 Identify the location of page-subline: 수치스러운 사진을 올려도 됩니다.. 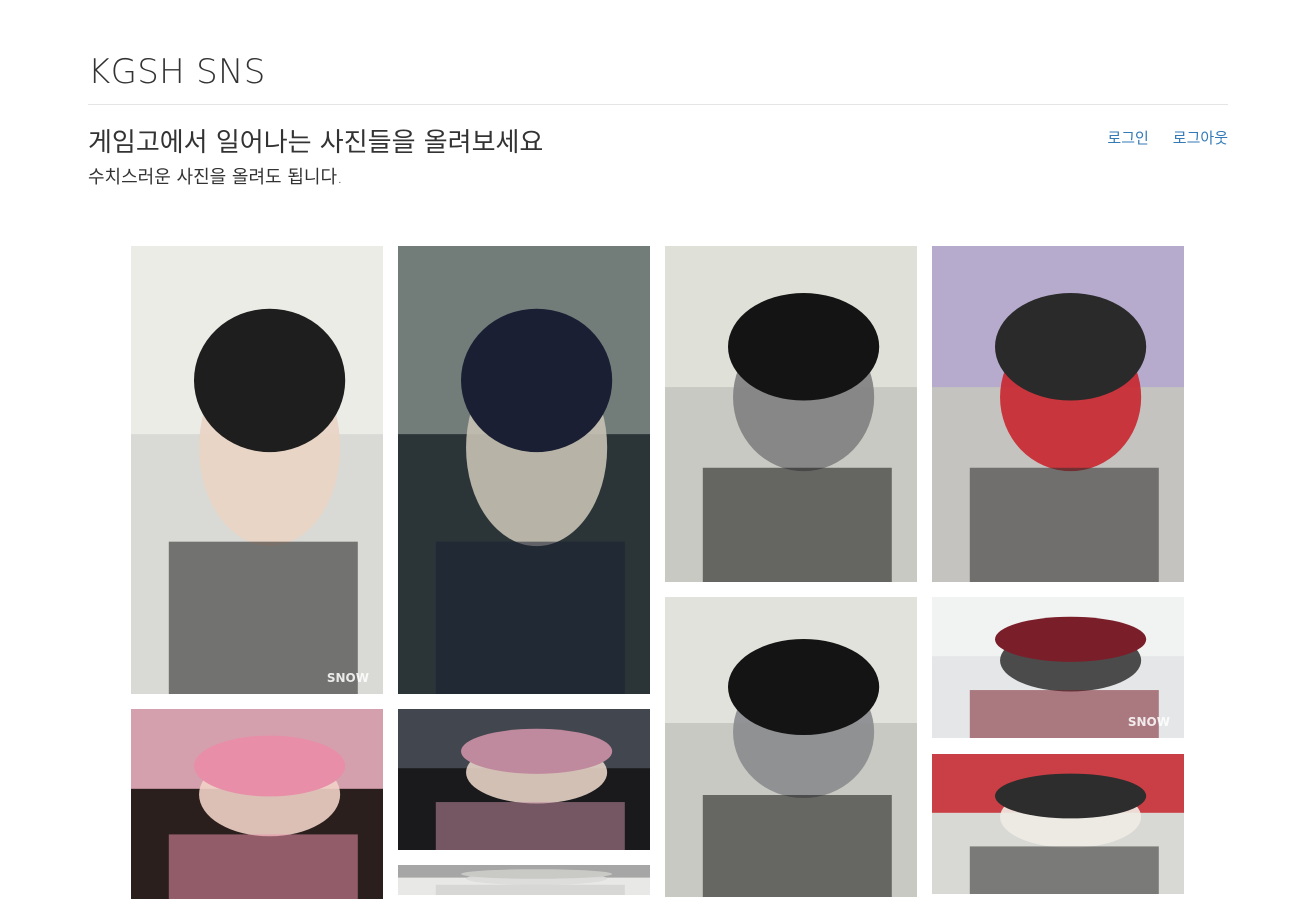
(215, 177).